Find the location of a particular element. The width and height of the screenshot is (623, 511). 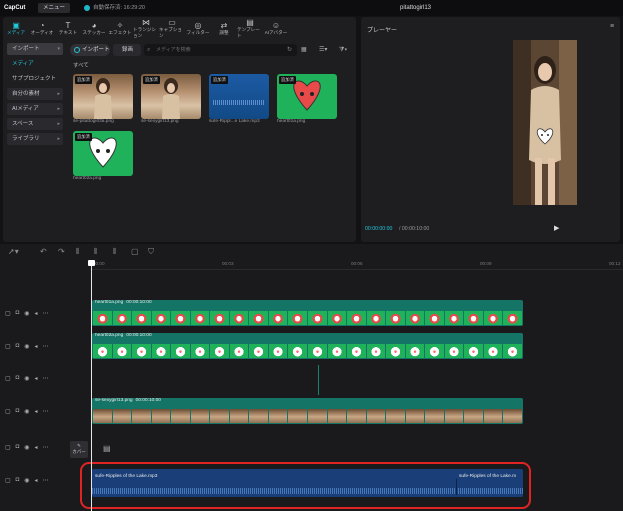

media-card: 追加済 se-pitattogirl3a.png is located at coordinates (104, 99).